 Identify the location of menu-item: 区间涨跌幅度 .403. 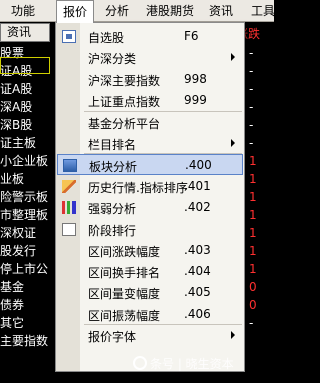
(150, 250).